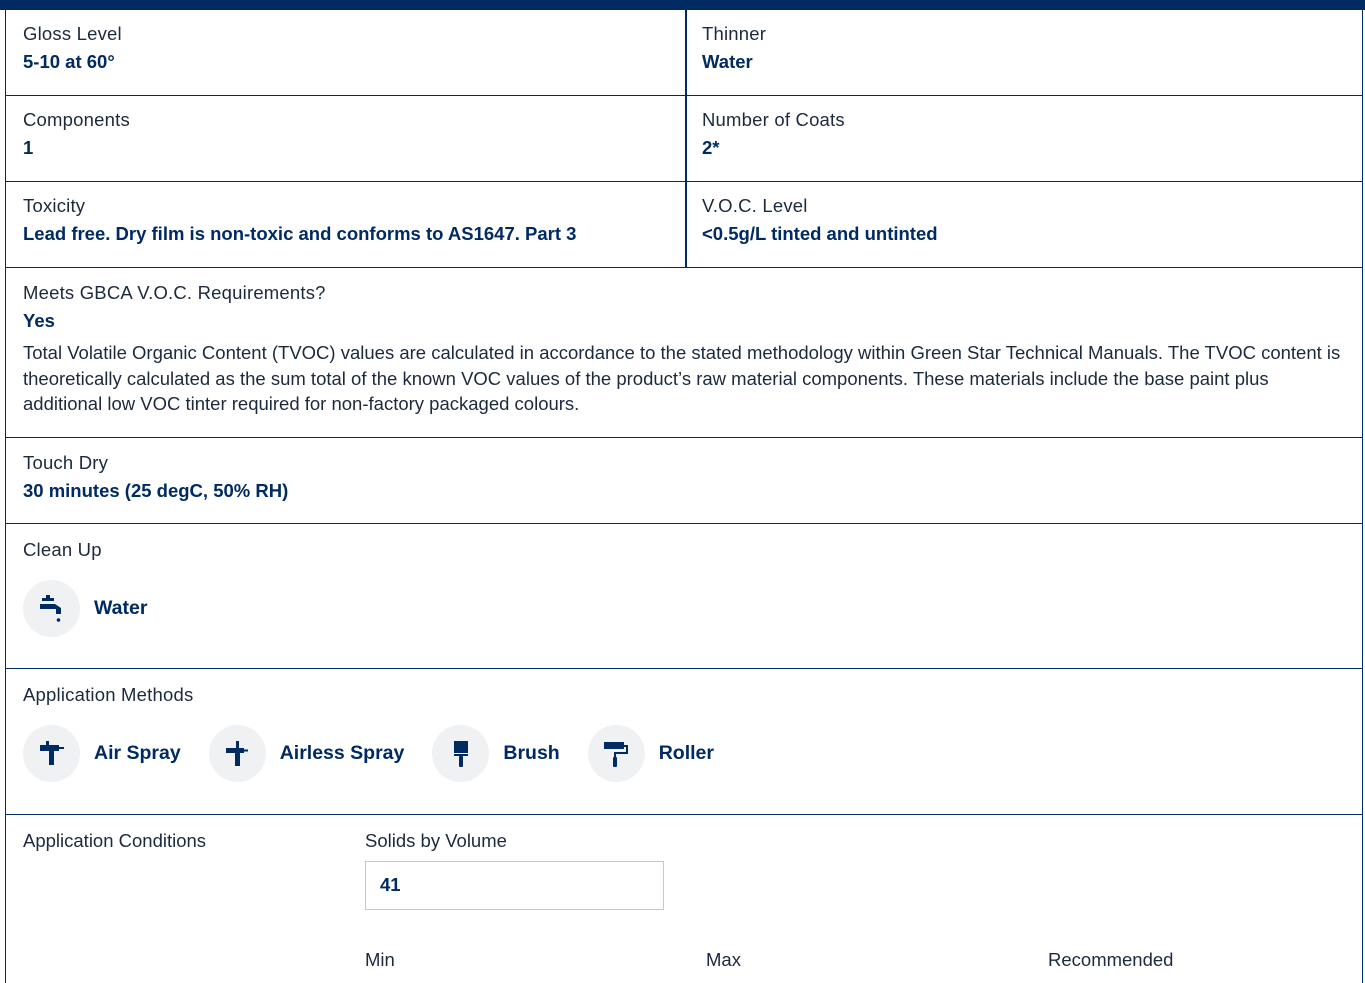  I want to click on components-value: 1, so click(28, 147).